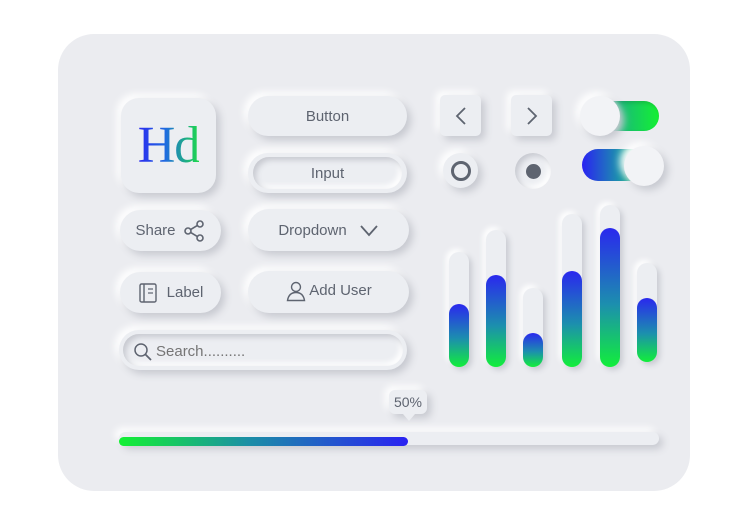  I want to click on button: Button, so click(327, 116).